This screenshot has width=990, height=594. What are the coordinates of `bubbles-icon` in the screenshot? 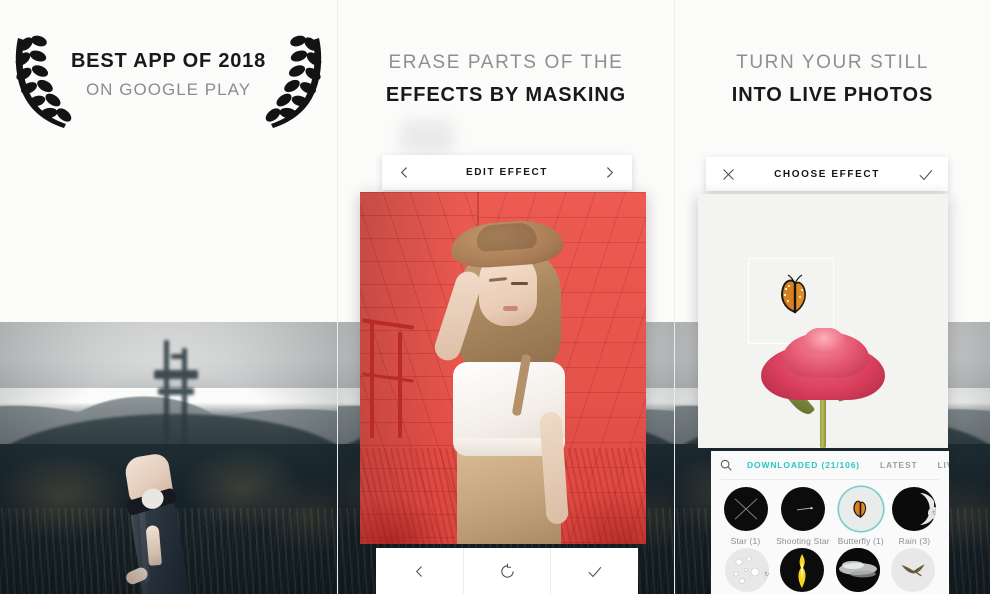 It's located at (746, 570).